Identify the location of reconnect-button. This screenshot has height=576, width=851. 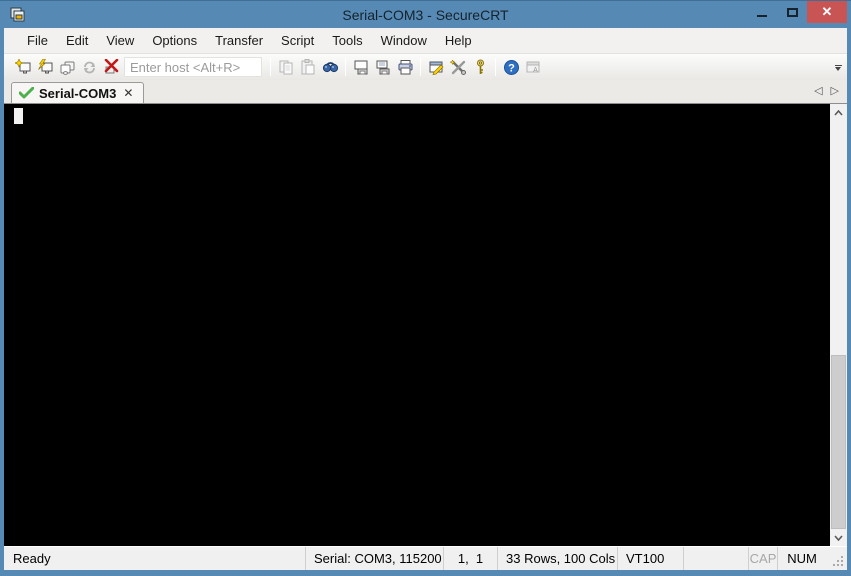
(89, 67).